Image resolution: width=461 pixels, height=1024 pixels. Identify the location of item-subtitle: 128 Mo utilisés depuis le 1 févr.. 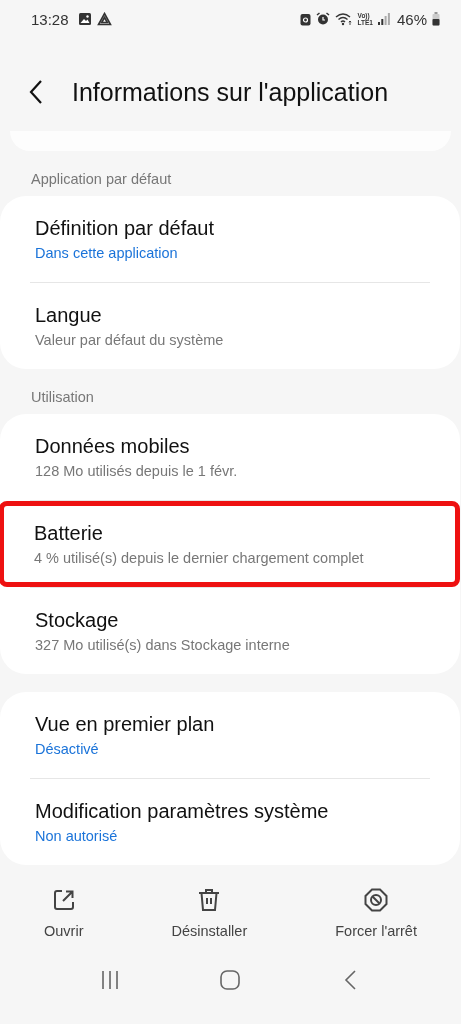
(137, 471).